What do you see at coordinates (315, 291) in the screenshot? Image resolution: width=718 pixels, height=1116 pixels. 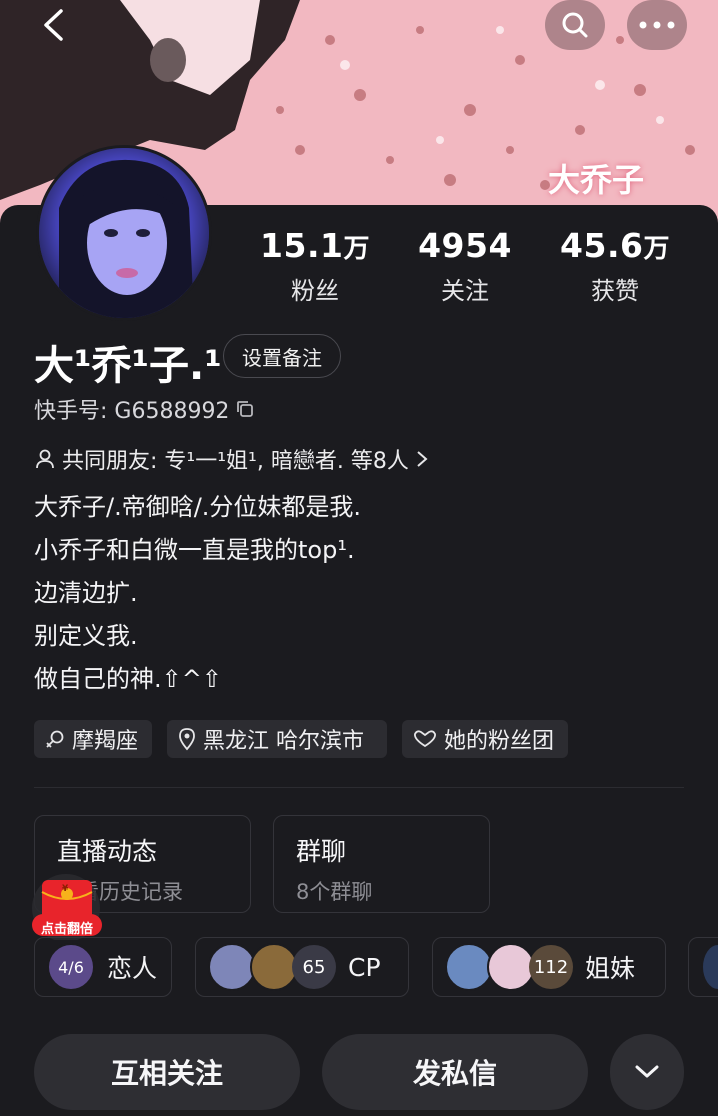 I see `fans-label: 粉丝` at bounding box center [315, 291].